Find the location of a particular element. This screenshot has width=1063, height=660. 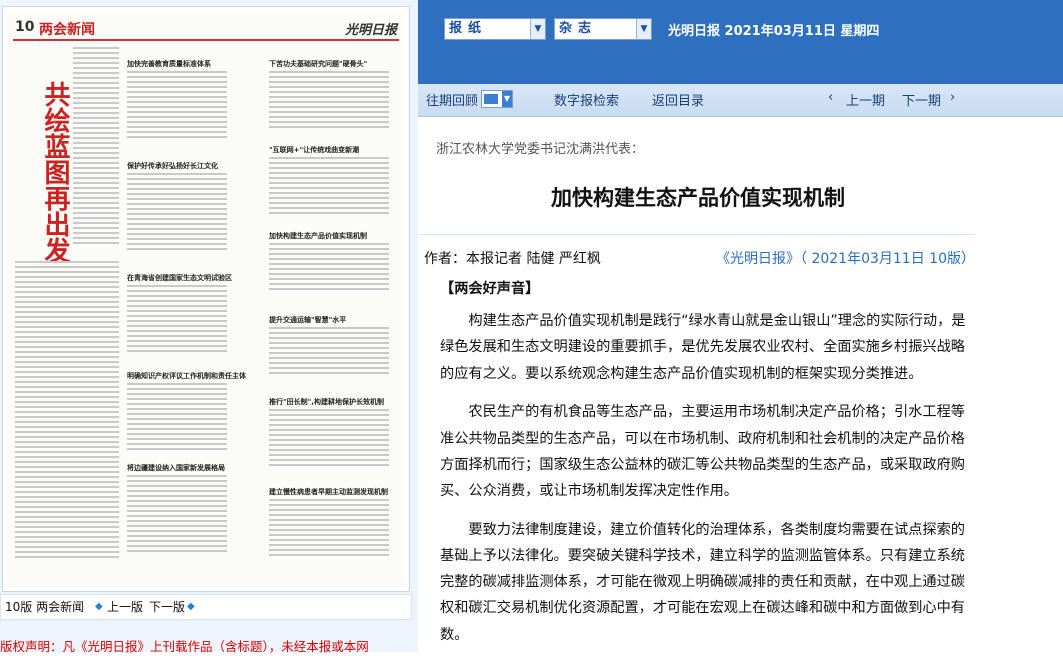

back-issues-link: 往期回顾 is located at coordinates (452, 99).